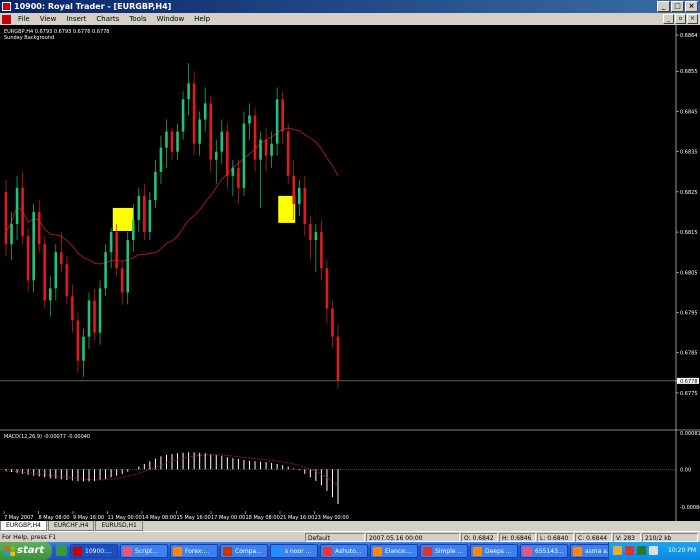 Image resolution: width=700 pixels, height=560 pixels. Describe the element at coordinates (689, 36) in the screenshot. I see `price-tick-label: 0.6864` at that location.